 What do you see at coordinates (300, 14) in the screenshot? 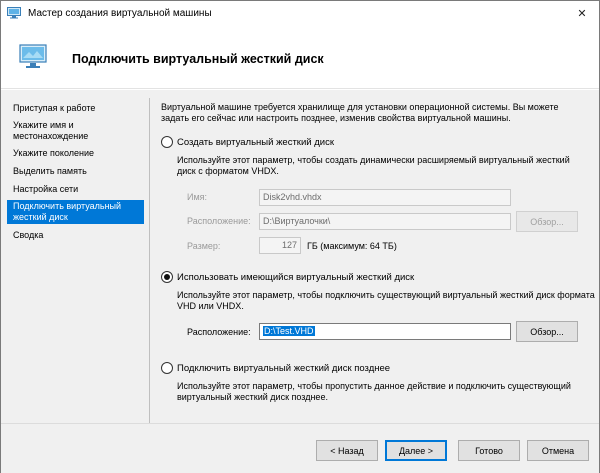
I see `title-bar: Мастер создания виртуальной машины ✕` at bounding box center [300, 14].